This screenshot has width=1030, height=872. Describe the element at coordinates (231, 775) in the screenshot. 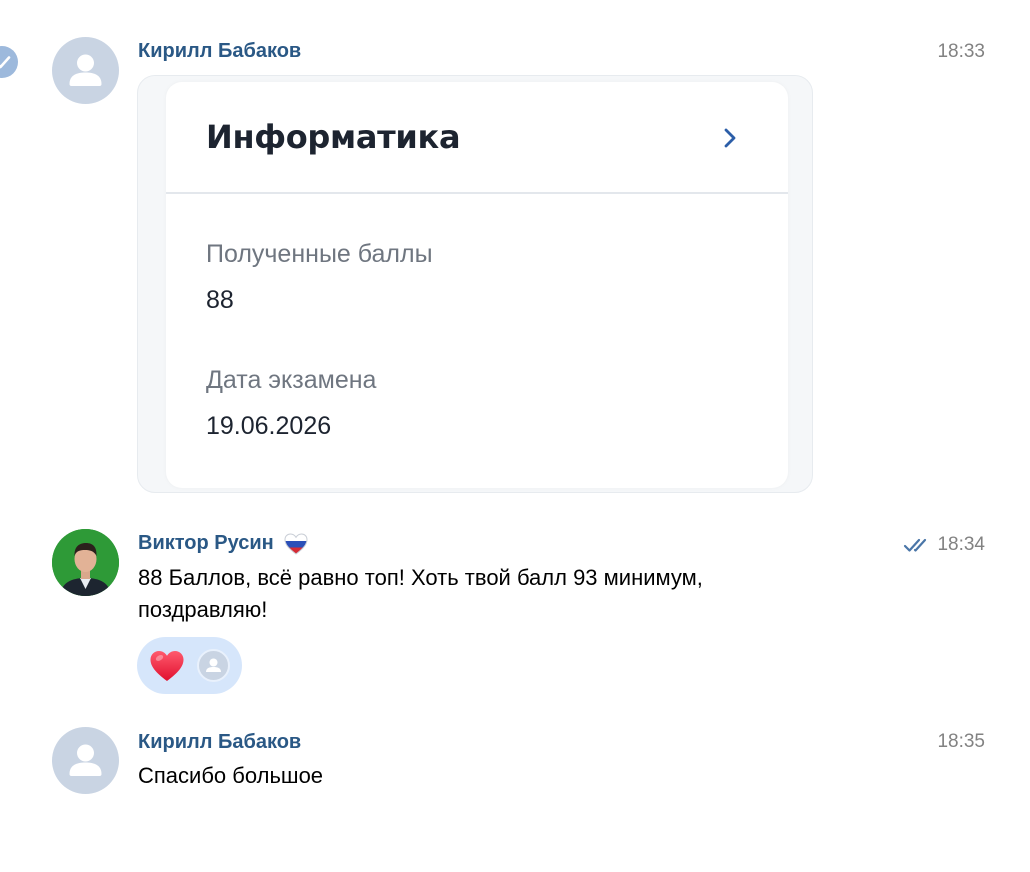

I see `message-text: Спасибо большое` at that location.